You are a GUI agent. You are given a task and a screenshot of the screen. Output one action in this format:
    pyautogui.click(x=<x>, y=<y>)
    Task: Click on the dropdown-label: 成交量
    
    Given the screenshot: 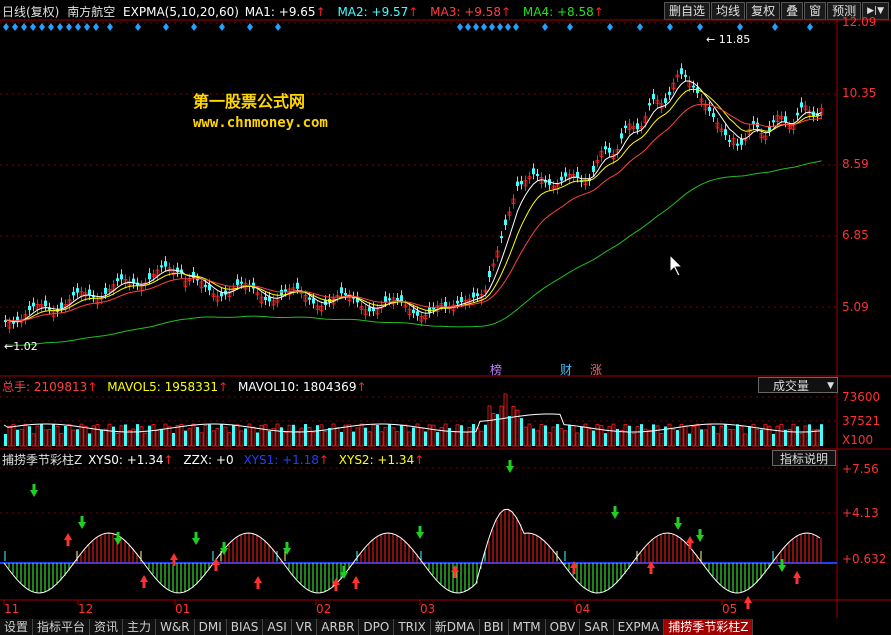 What is the action you would take?
    pyautogui.click(x=791, y=386)
    